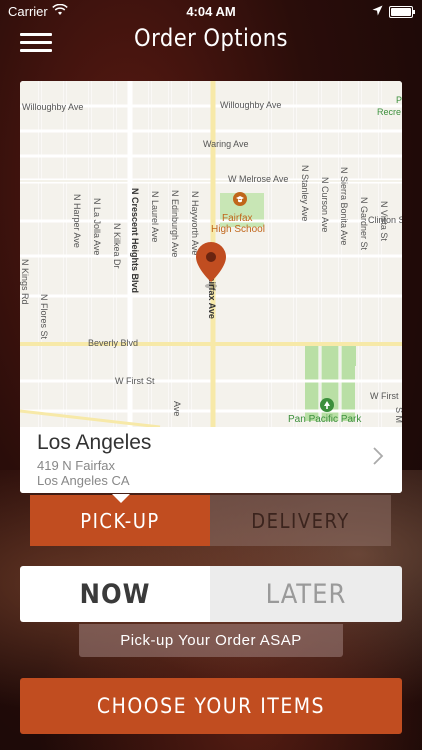 The image size is (422, 750). What do you see at coordinates (44, 317) in the screenshot?
I see `map-label-flores: N Flores St` at bounding box center [44, 317].